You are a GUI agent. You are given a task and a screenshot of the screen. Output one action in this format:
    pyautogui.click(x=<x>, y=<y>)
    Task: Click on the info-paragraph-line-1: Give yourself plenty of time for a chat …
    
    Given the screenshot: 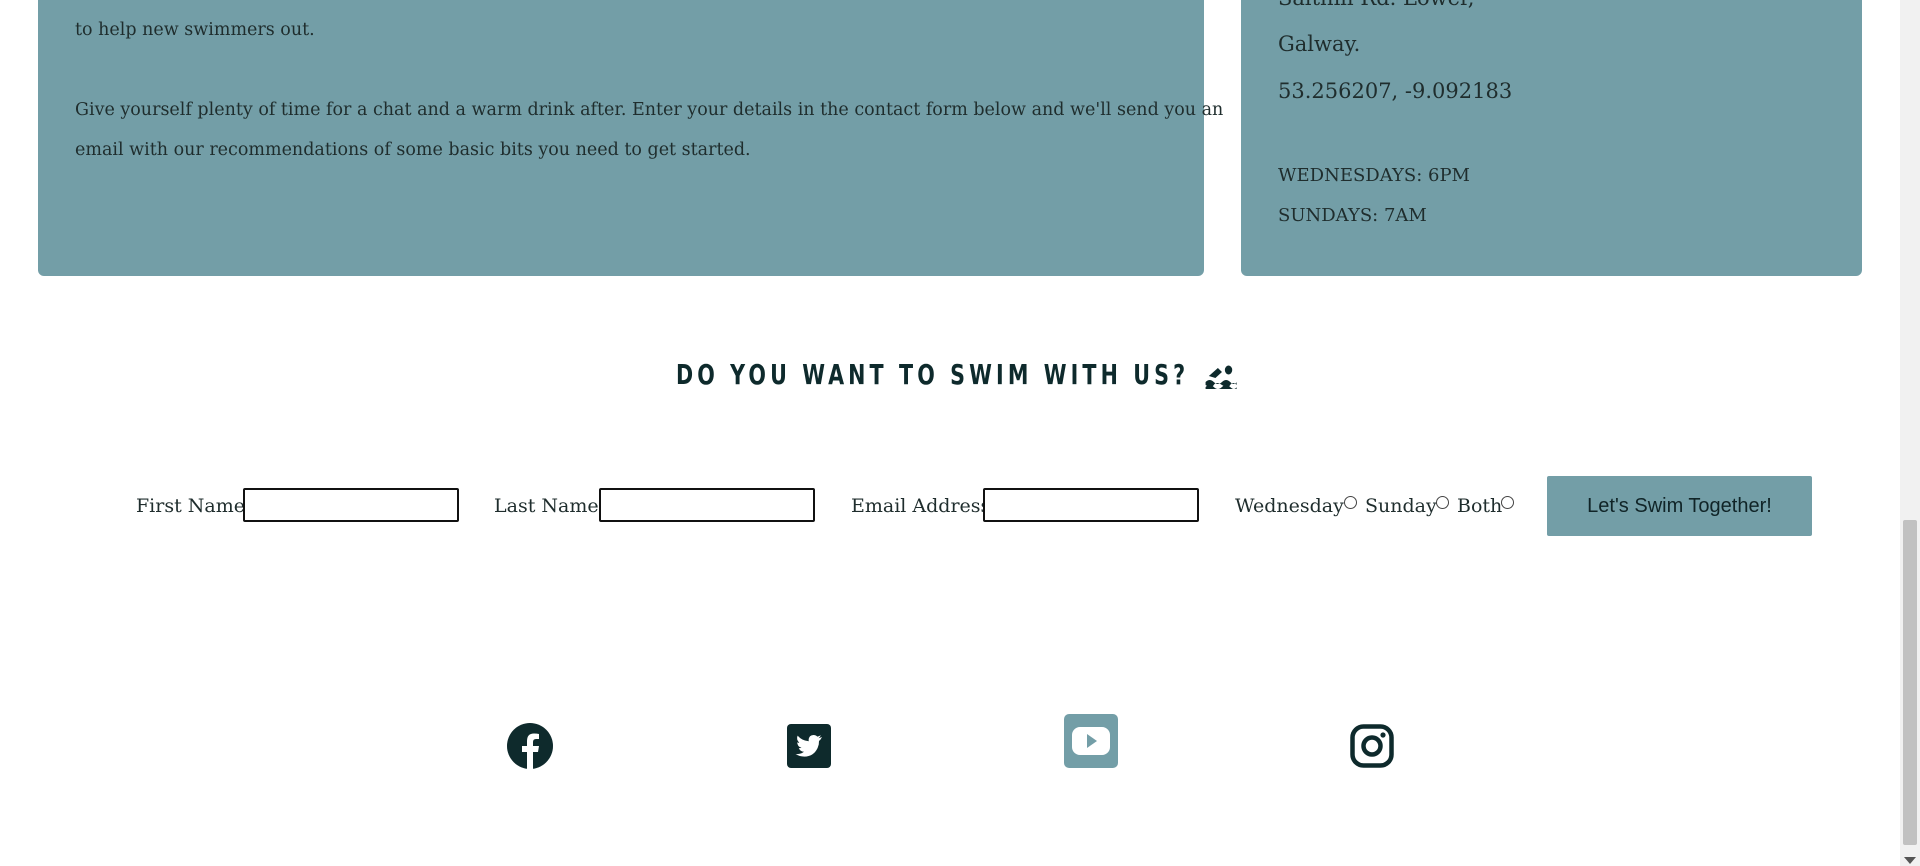 What is the action you would take?
    pyautogui.click(x=649, y=110)
    